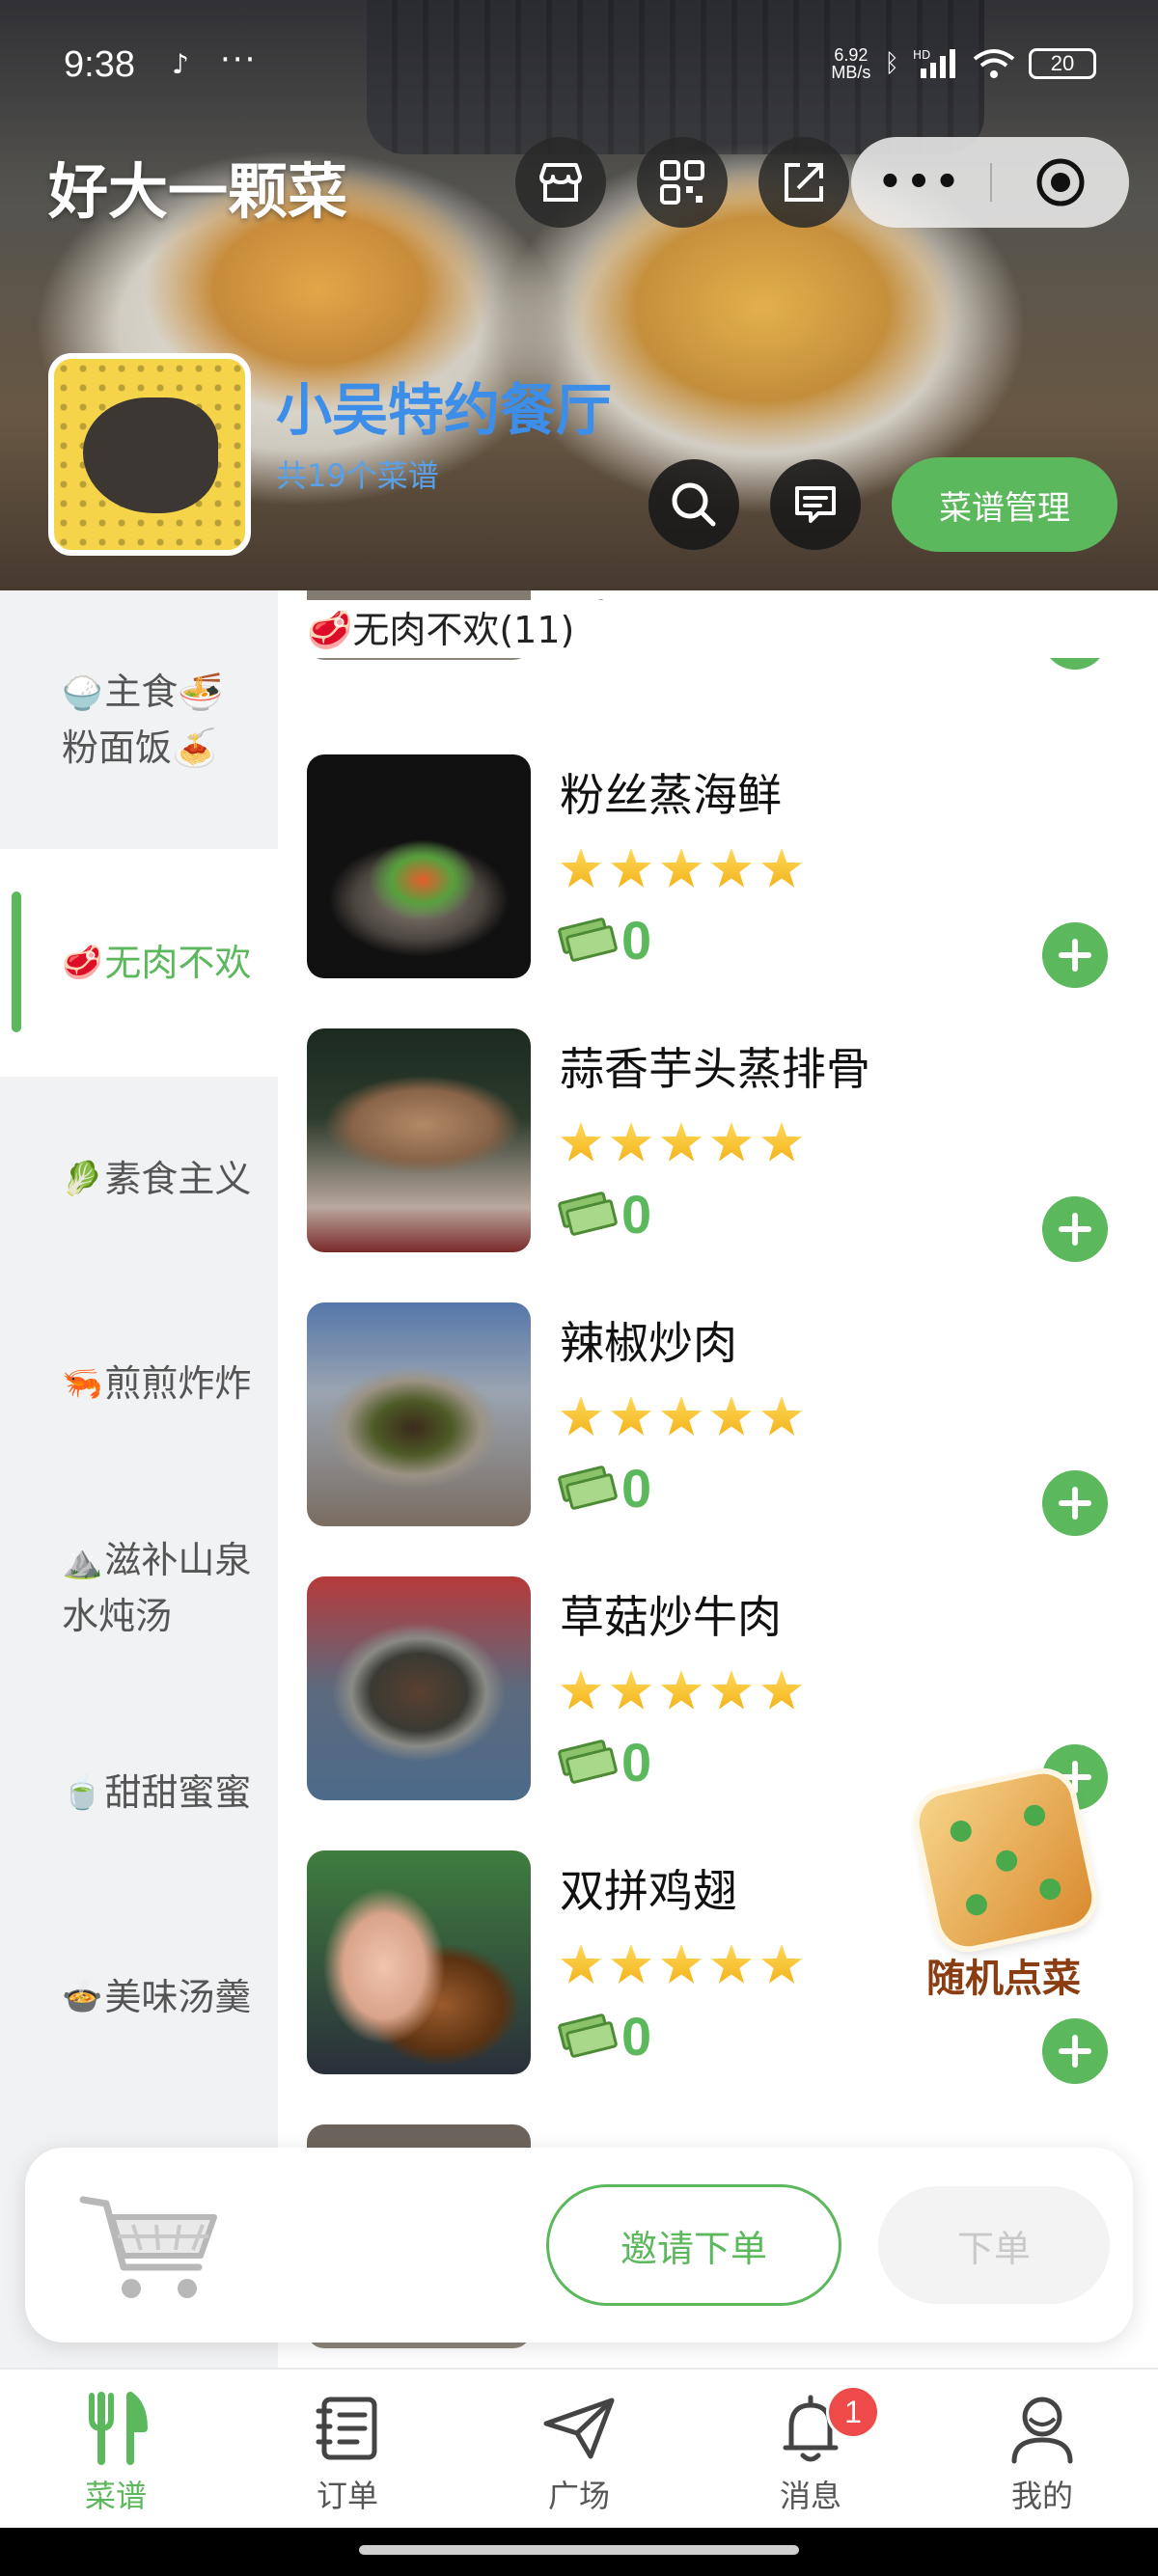 The height and width of the screenshot is (2576, 1158). Describe the element at coordinates (99, 64) in the screenshot. I see `status-time: 9:38` at that location.